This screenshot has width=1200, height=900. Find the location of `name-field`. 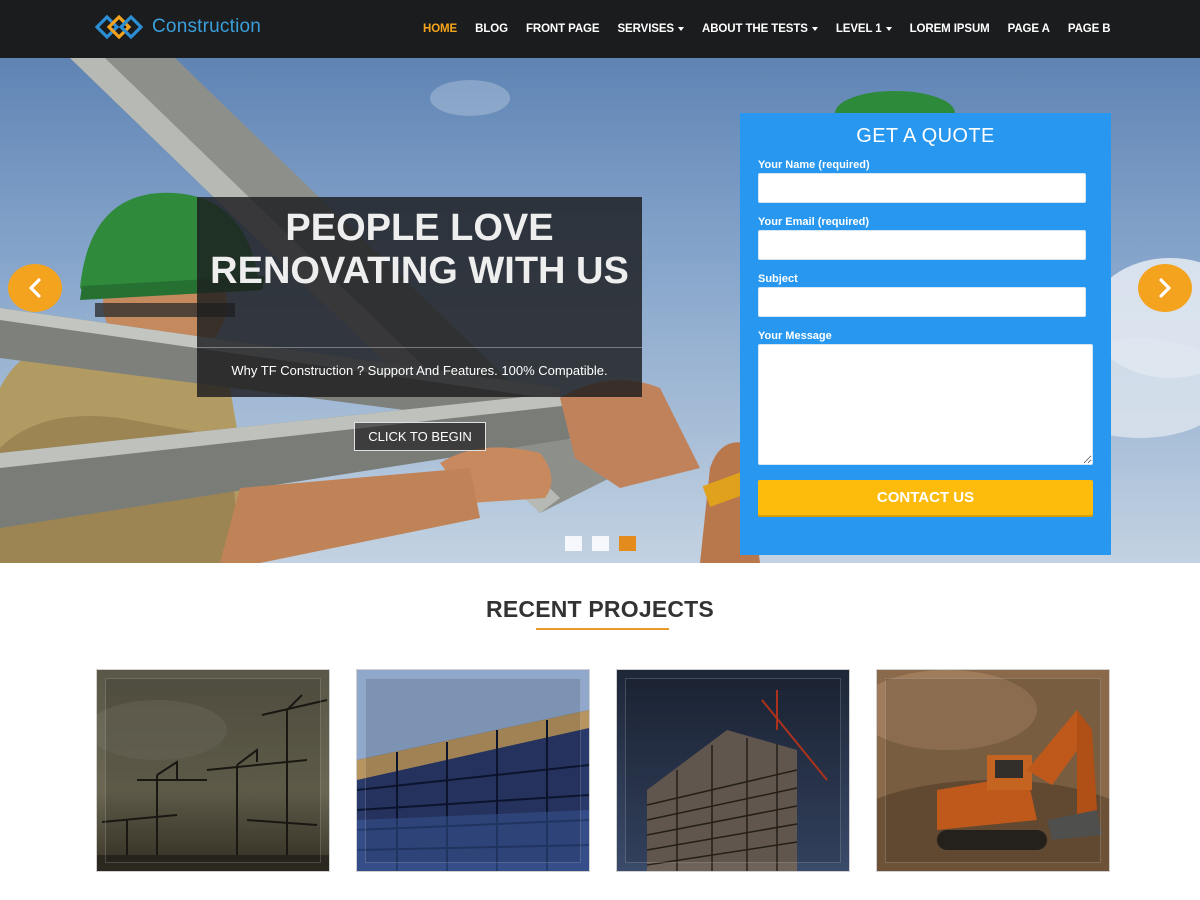

name-field is located at coordinates (922, 188).